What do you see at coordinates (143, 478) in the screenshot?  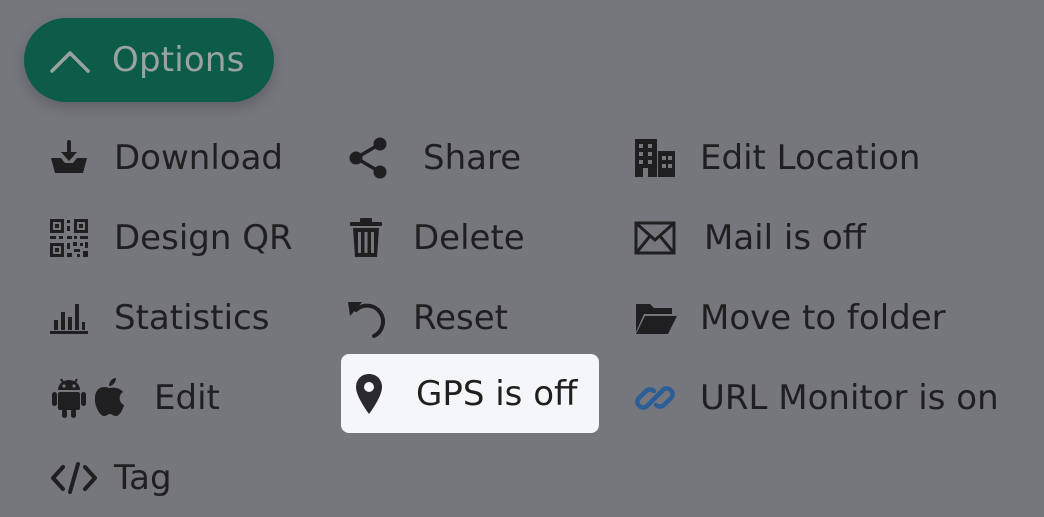 I see `menu-item-label: Tag` at bounding box center [143, 478].